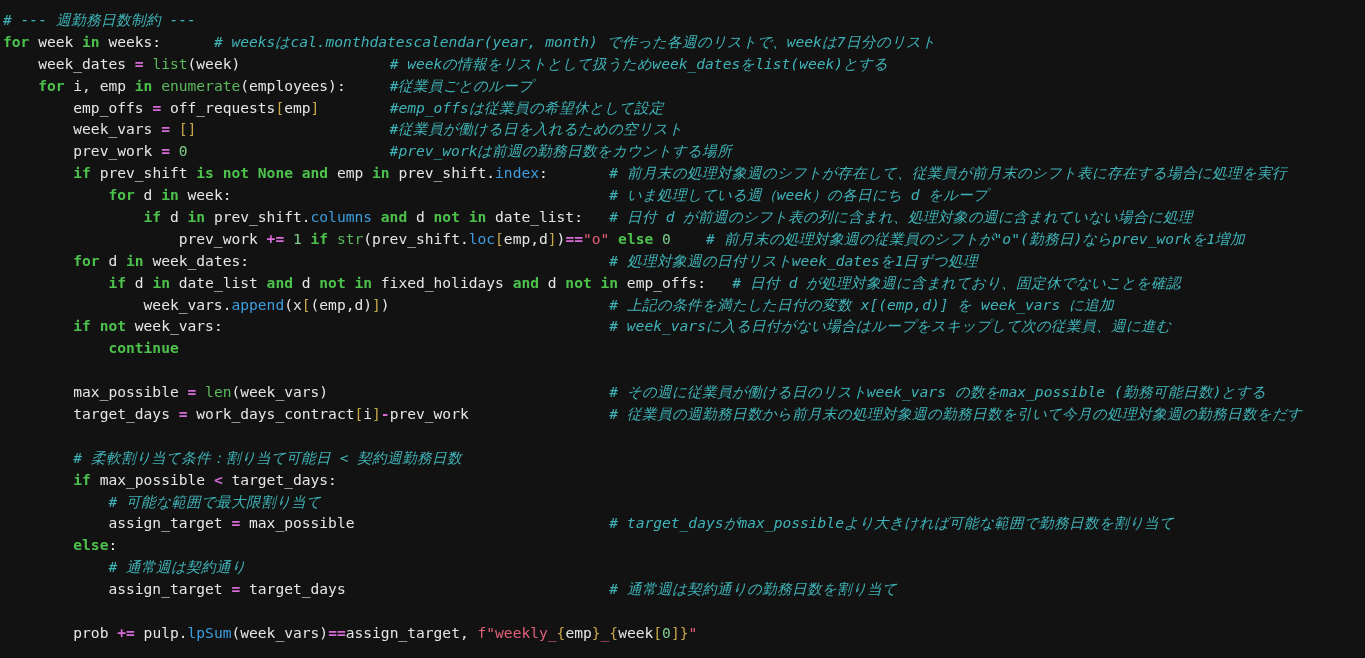  Describe the element at coordinates (799, 195) in the screenshot. I see `code-comment: # いま処理している週（week）の各日にち d をループ` at that location.